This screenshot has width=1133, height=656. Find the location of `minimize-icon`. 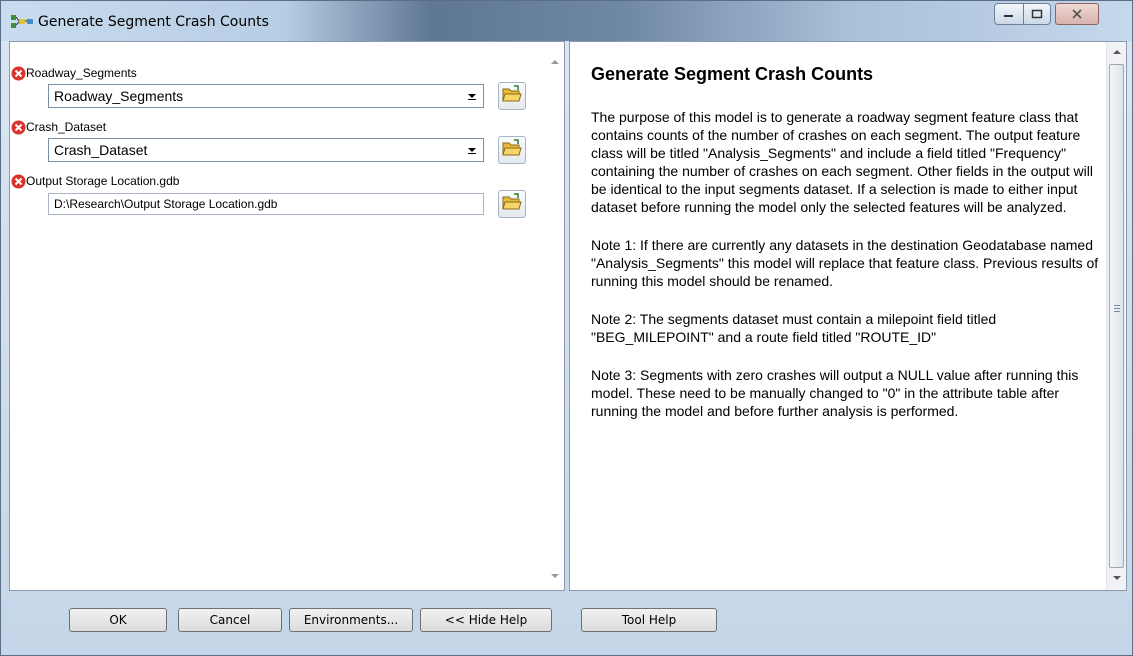

minimize-icon is located at coordinates (1008, 16).